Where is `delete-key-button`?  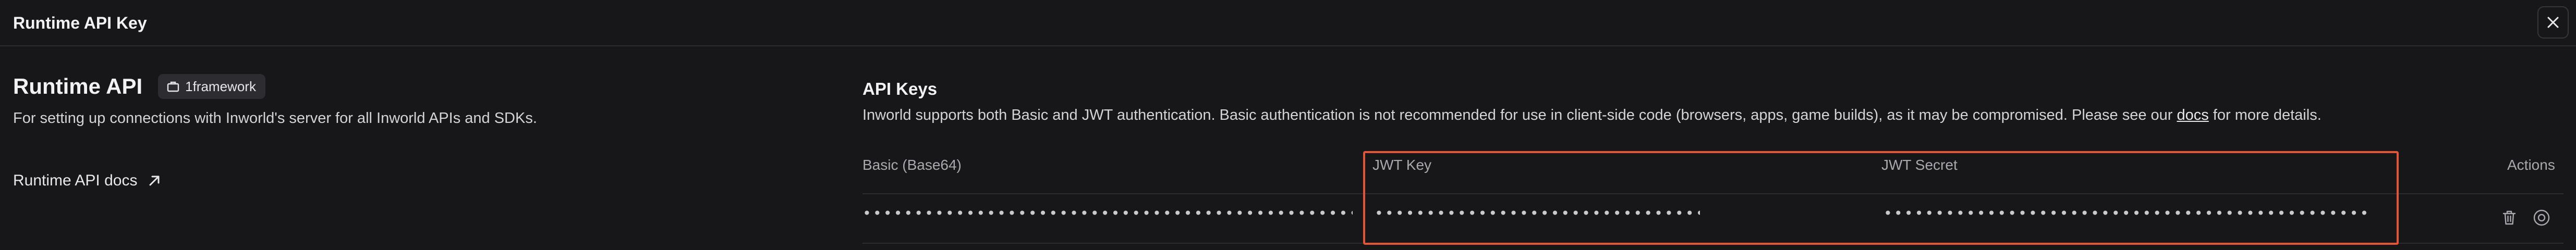 delete-key-button is located at coordinates (2509, 217).